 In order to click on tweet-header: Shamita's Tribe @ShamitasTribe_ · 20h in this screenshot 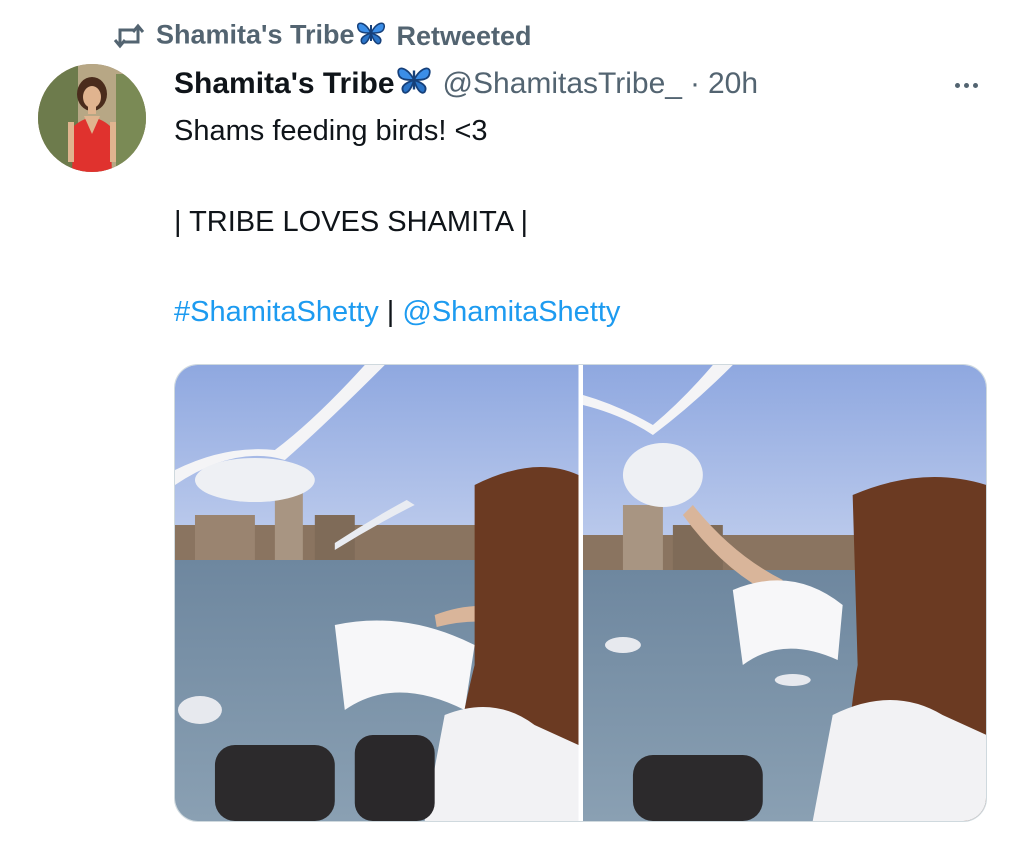, I will do `click(466, 84)`.